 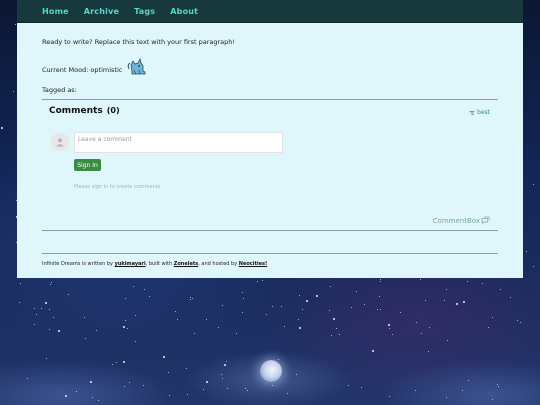 I want to click on user-icon, so click(x=60, y=142).